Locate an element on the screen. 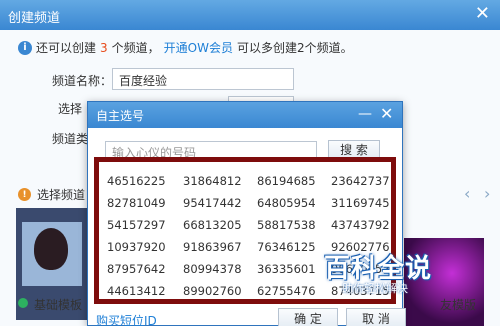 This screenshot has height=326, width=500. number-option: 43743792 is located at coordinates (360, 225).